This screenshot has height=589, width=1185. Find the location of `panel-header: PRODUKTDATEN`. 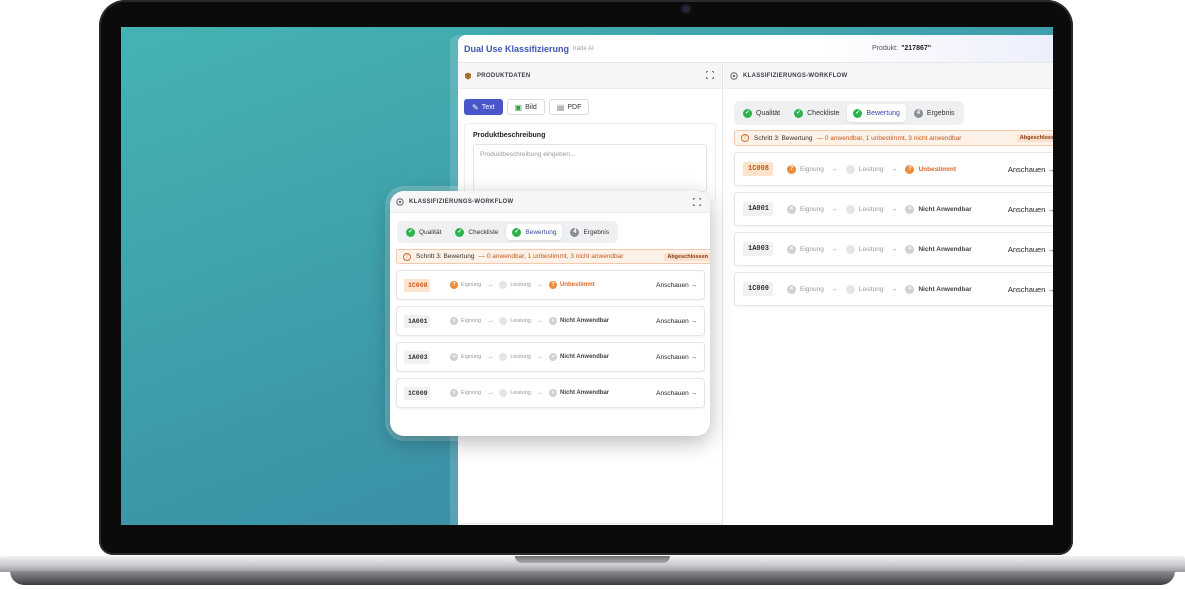

panel-header: PRODUKTDATEN is located at coordinates (590, 76).